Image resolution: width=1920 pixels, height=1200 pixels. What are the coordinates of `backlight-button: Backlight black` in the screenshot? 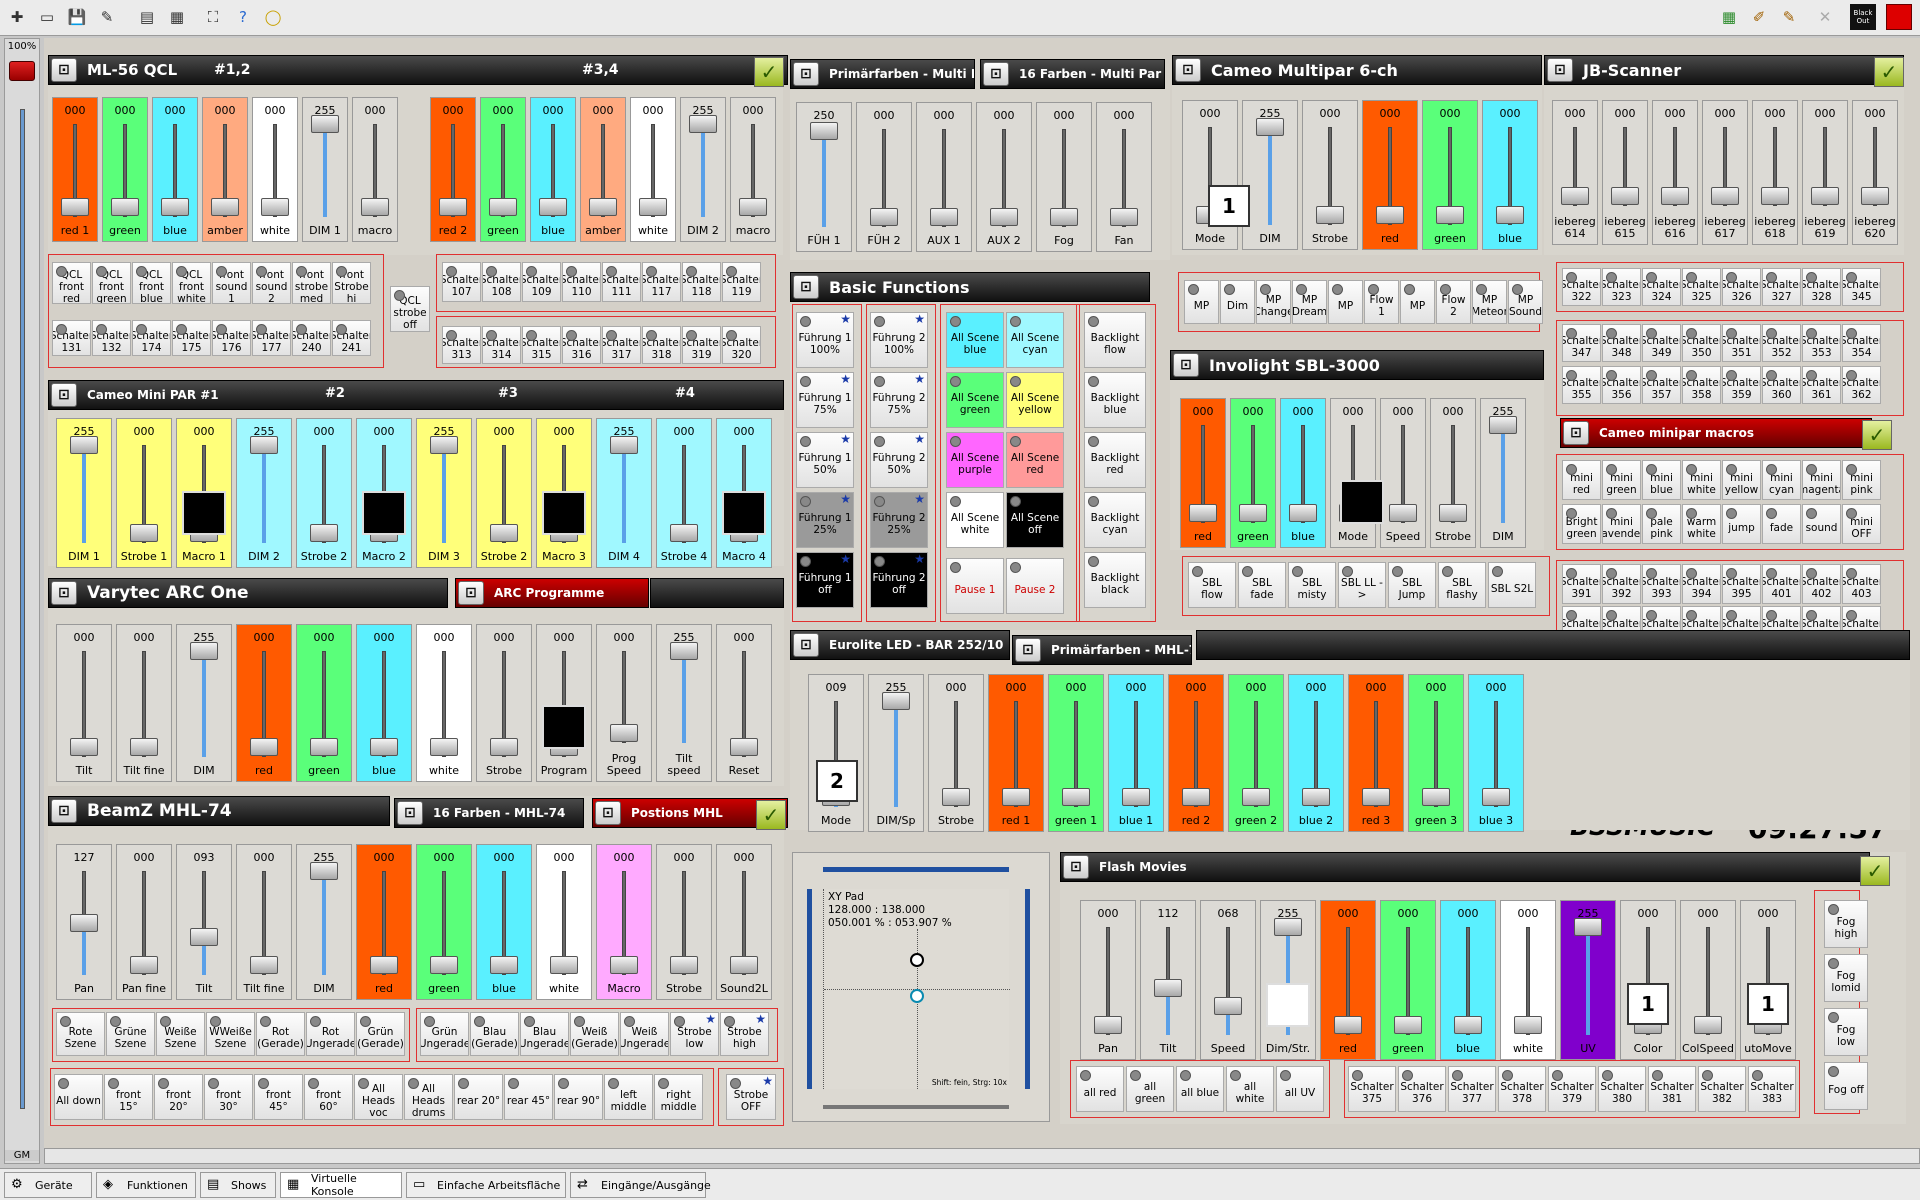 It's located at (1115, 580).